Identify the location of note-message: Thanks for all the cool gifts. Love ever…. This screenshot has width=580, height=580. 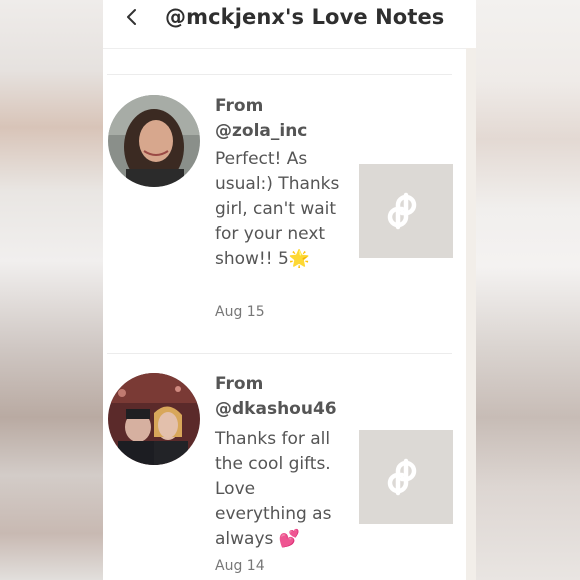
(273, 489).